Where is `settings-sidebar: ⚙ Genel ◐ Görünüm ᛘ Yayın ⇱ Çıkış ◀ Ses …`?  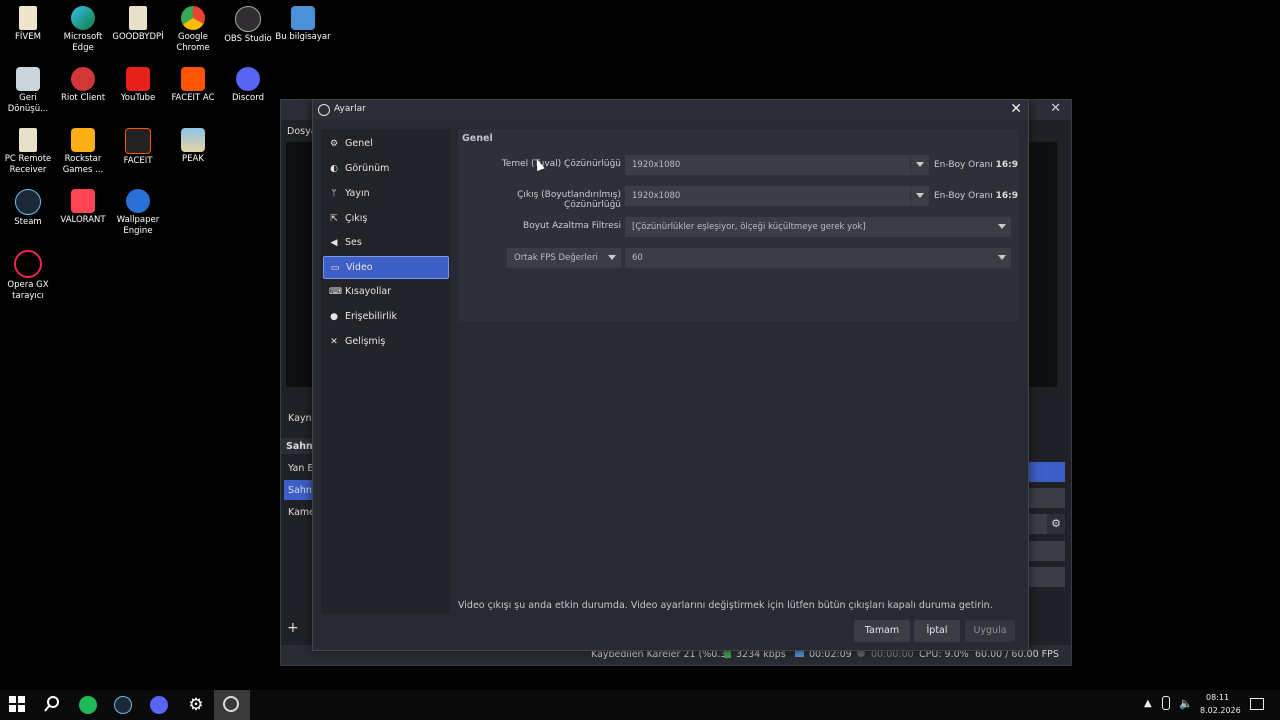
settings-sidebar: ⚙ Genel ◐ Görünüm ᛘ Yayın ⇱ Çıkış ◀ Ses … is located at coordinates (385, 371).